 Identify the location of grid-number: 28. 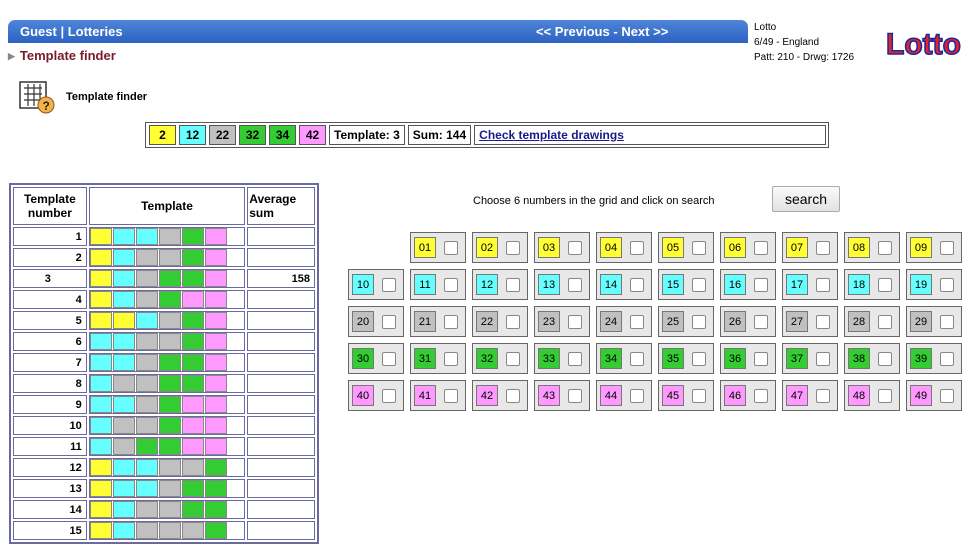
(859, 321).